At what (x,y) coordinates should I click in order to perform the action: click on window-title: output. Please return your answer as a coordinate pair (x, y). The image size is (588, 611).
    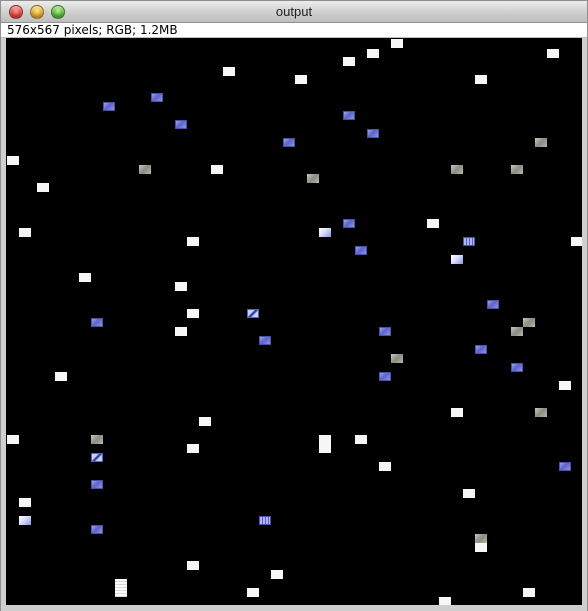
    Looking at the image, I should click on (294, 11).